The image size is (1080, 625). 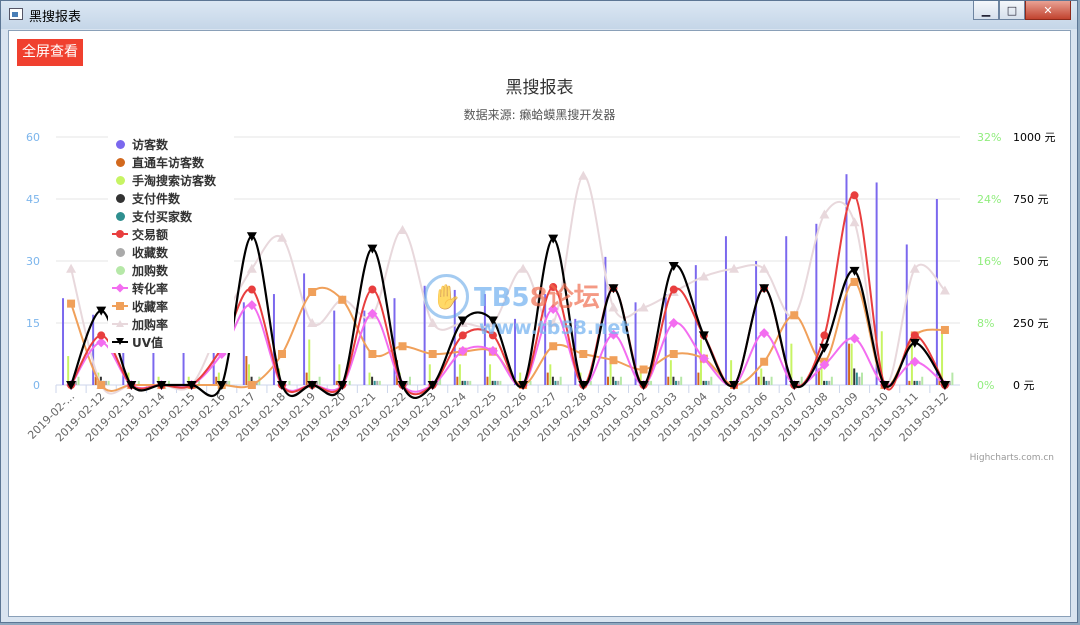 What do you see at coordinates (1012, 458) in the screenshot?
I see `credits-link: Highcharts.com.cn` at bounding box center [1012, 458].